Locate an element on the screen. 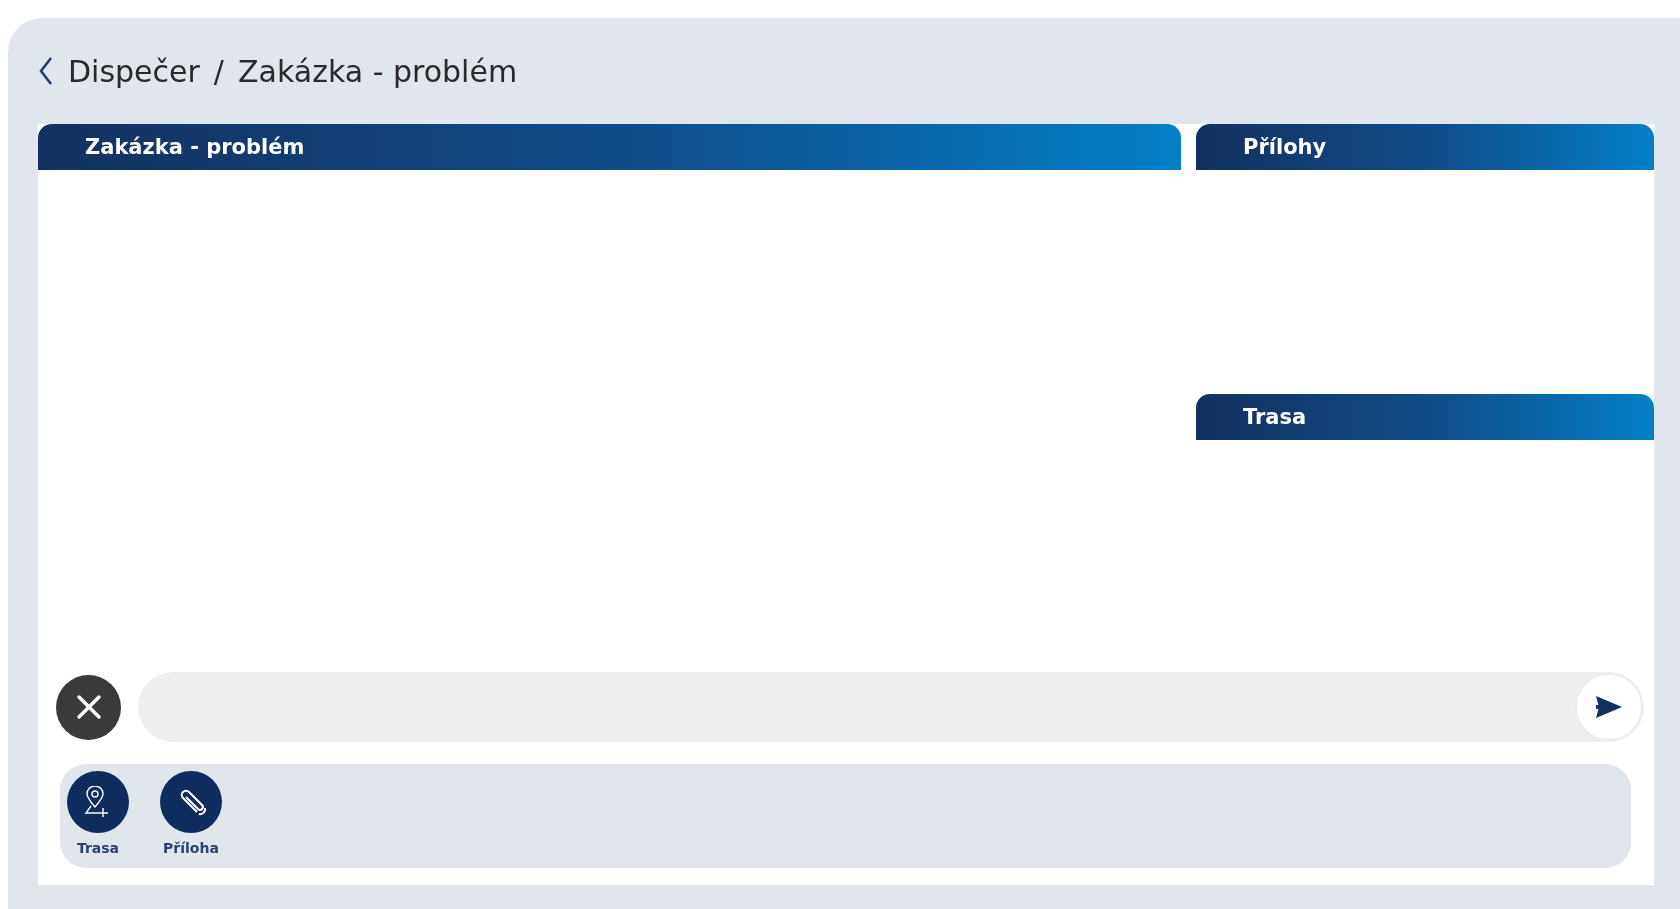  breadcrumb-item: Dispečer is located at coordinates (134, 71).